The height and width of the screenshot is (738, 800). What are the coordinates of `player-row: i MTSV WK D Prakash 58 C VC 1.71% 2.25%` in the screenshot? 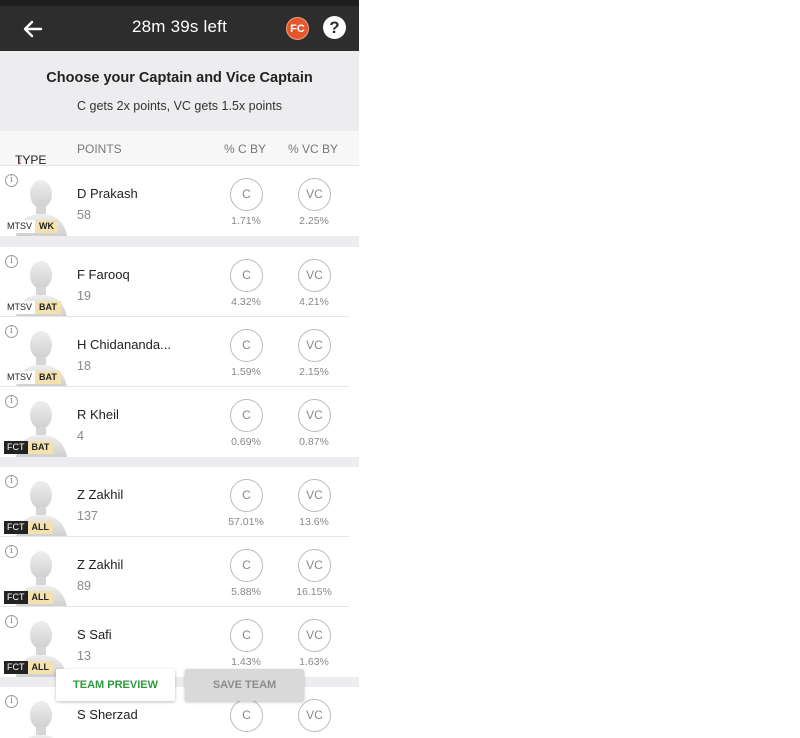 It's located at (179, 201).